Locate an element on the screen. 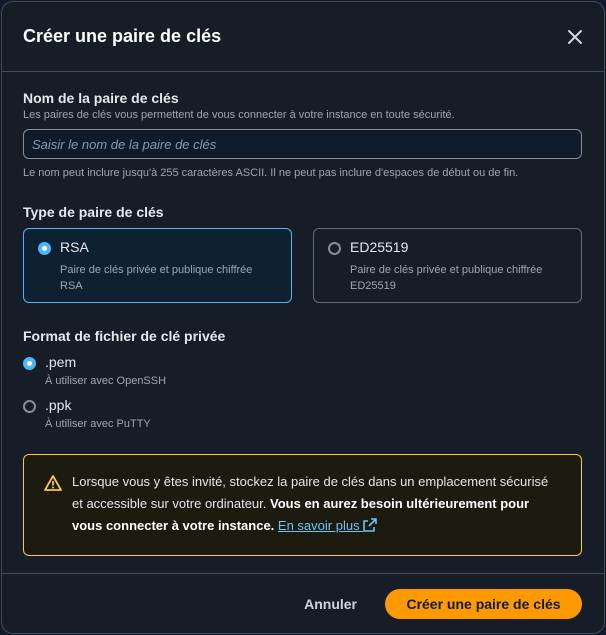  name-label: Nom de la paire de clés is located at coordinates (101, 98).